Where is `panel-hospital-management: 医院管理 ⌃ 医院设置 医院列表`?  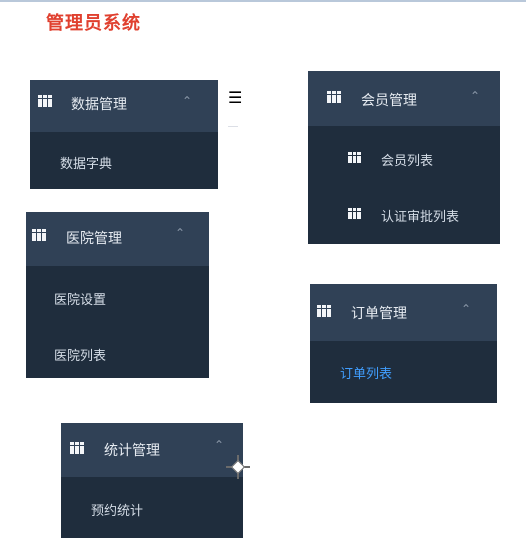
panel-hospital-management: 医院管理 ⌃ 医院设置 医院列表 is located at coordinates (117, 295).